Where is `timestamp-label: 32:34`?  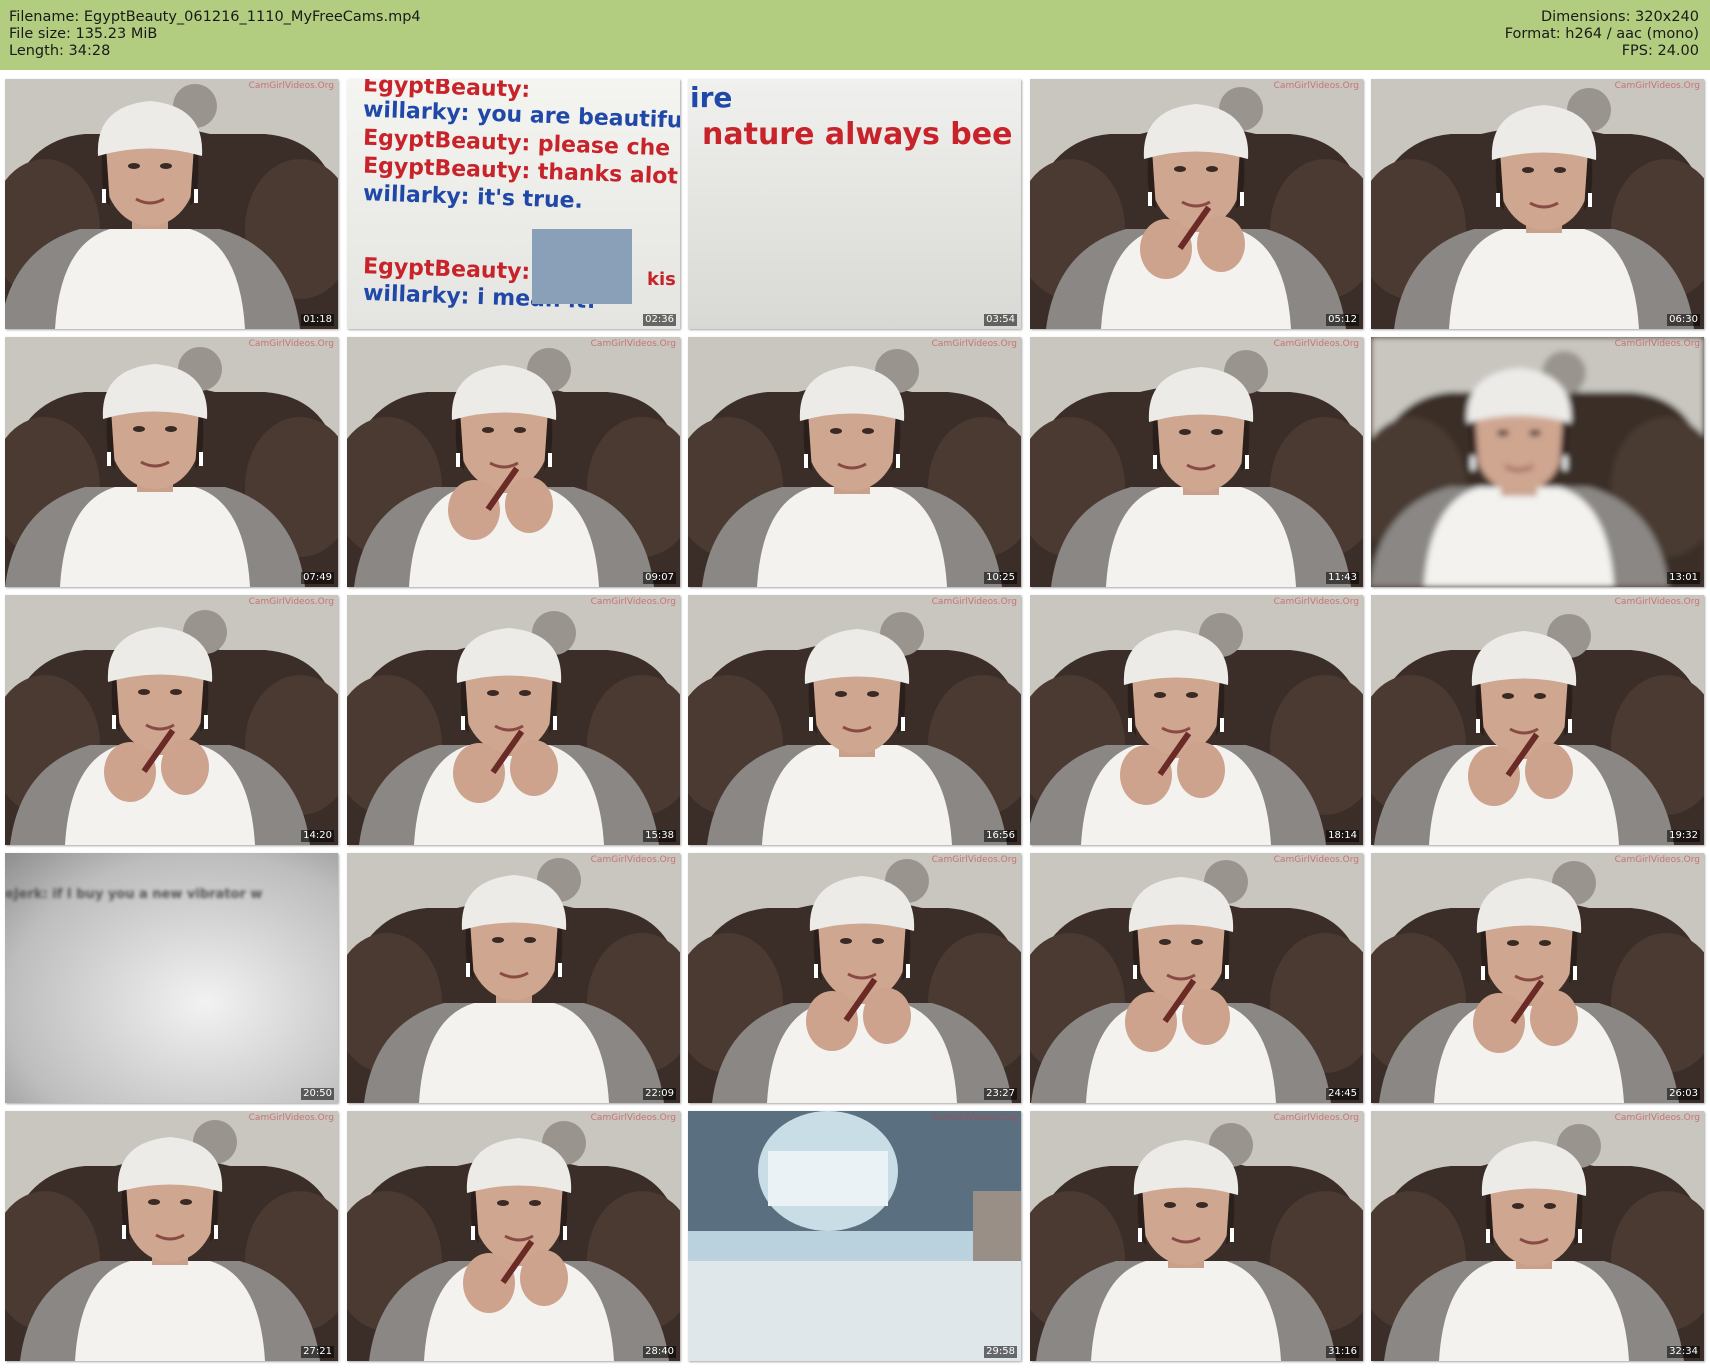
timestamp-label: 32:34 is located at coordinates (1683, 1352).